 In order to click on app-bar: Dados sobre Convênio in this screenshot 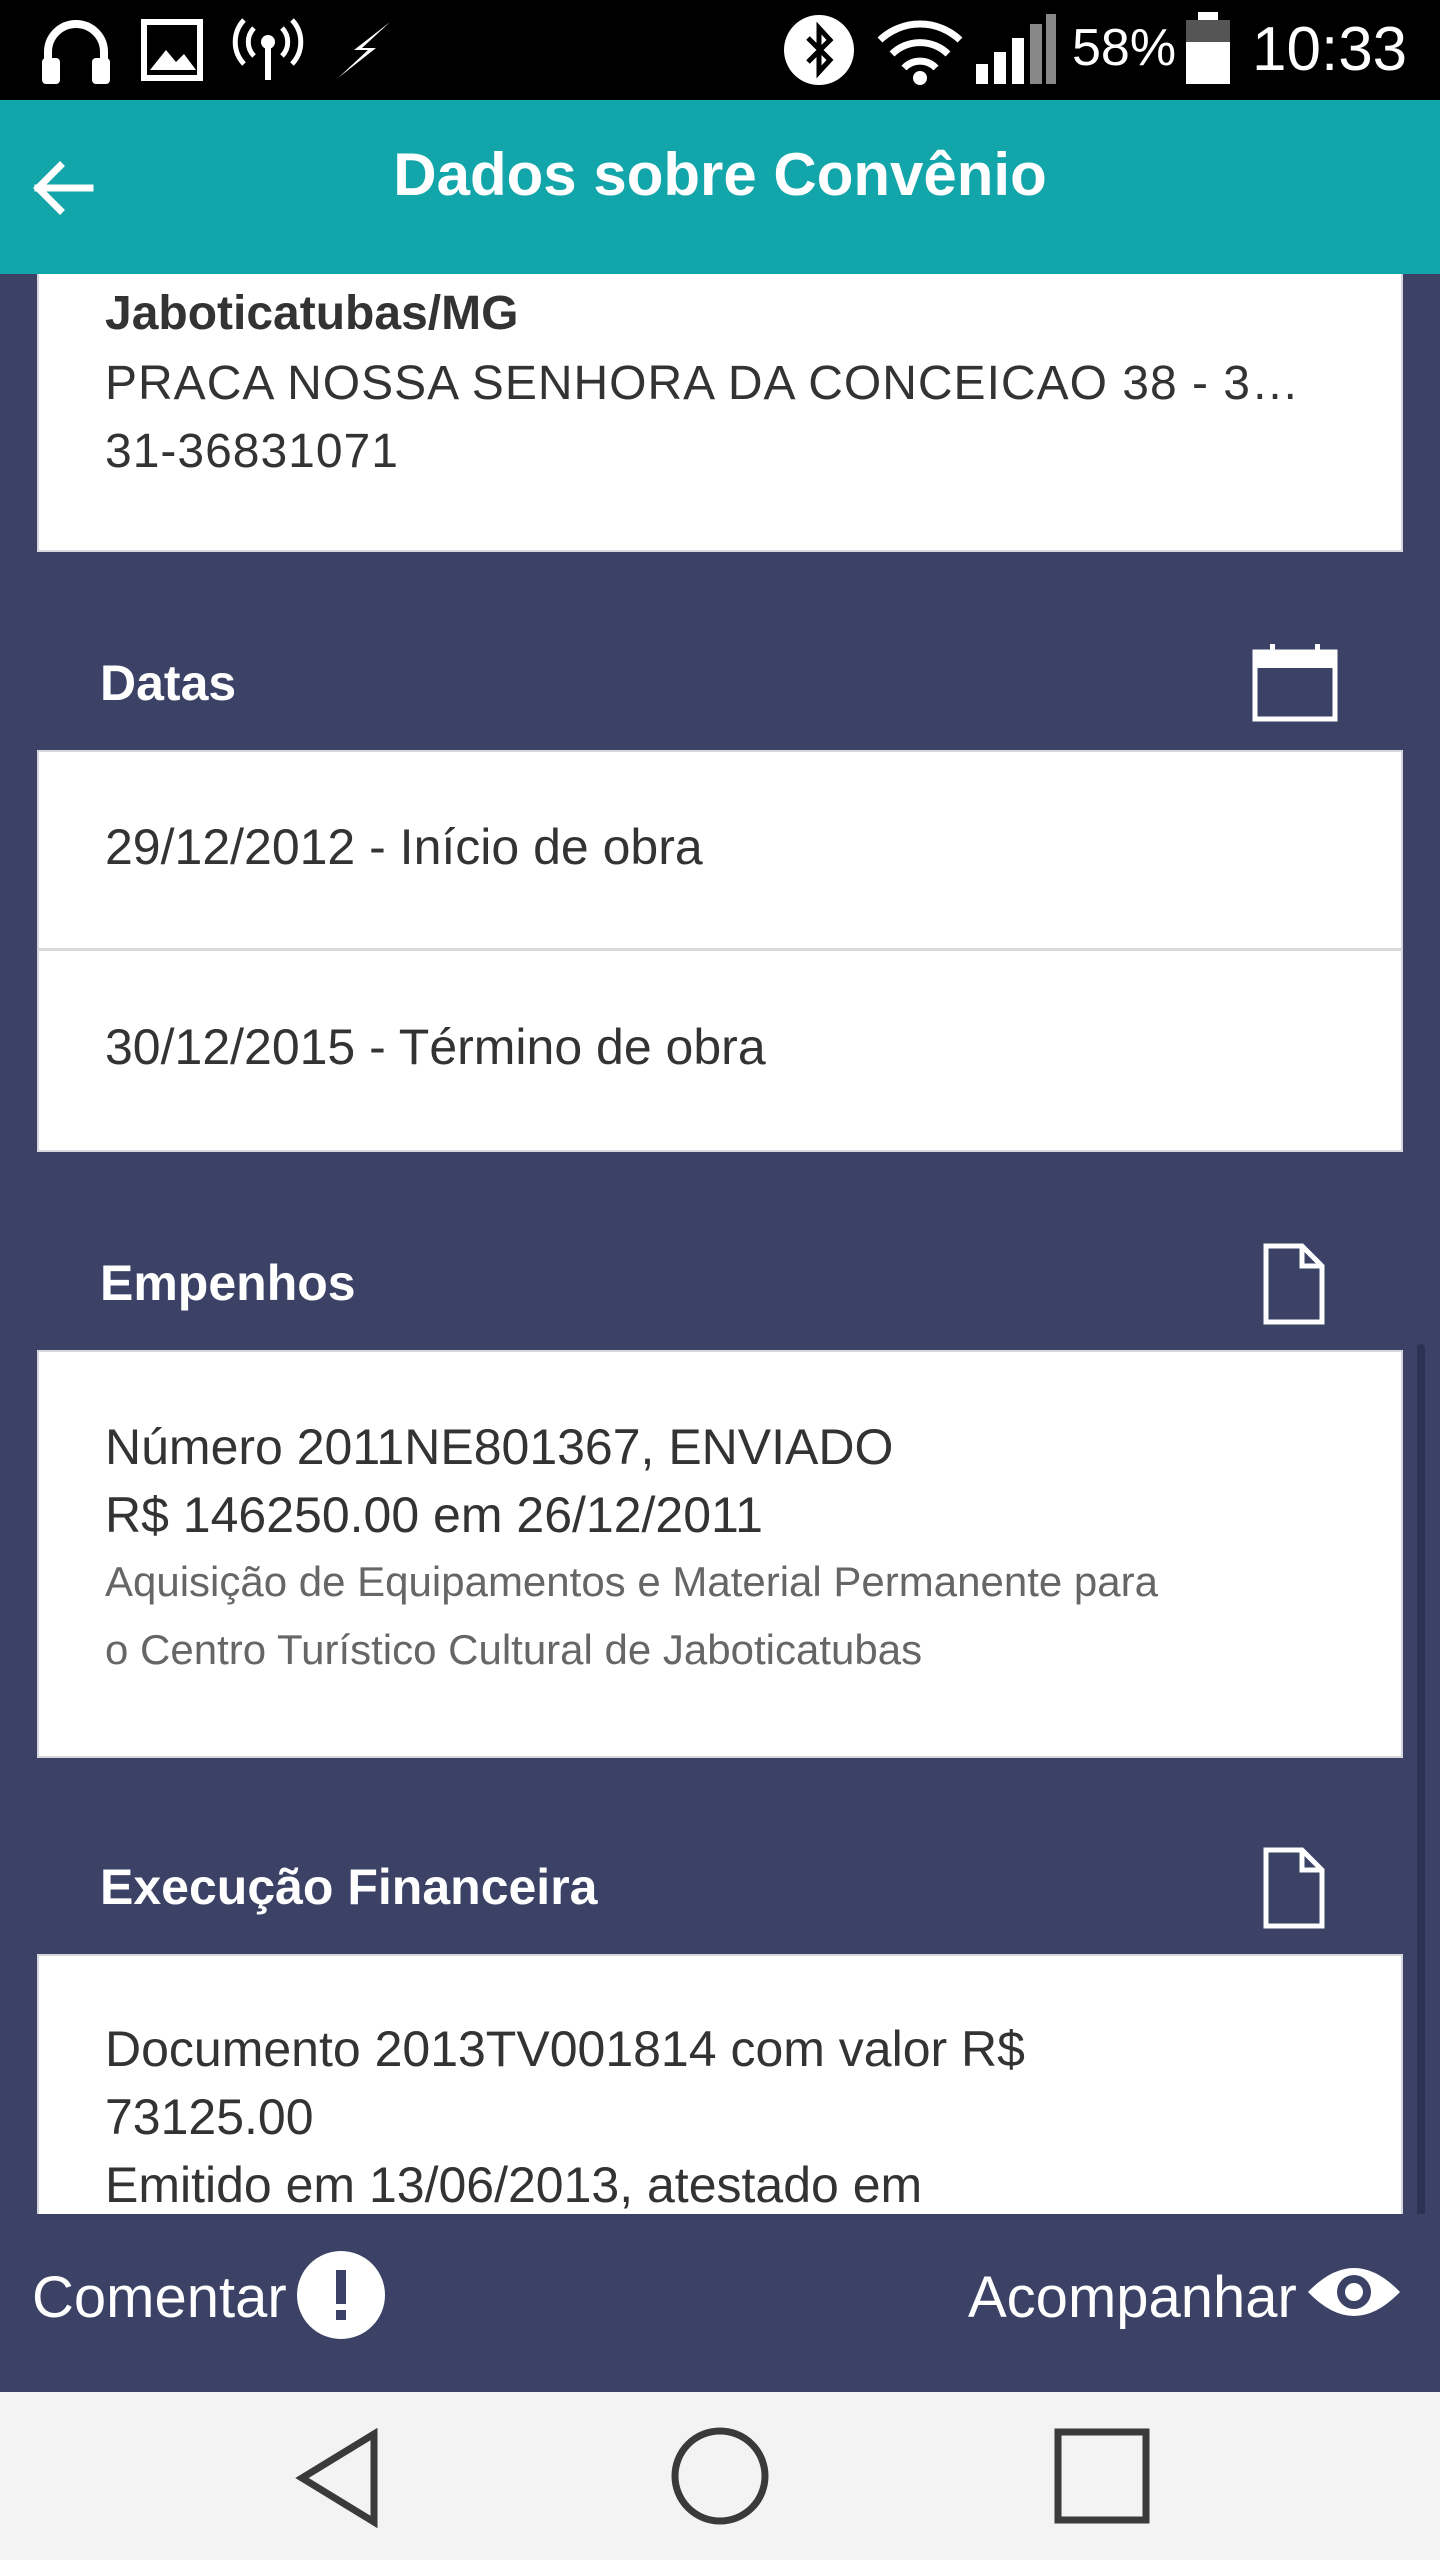, I will do `click(720, 187)`.